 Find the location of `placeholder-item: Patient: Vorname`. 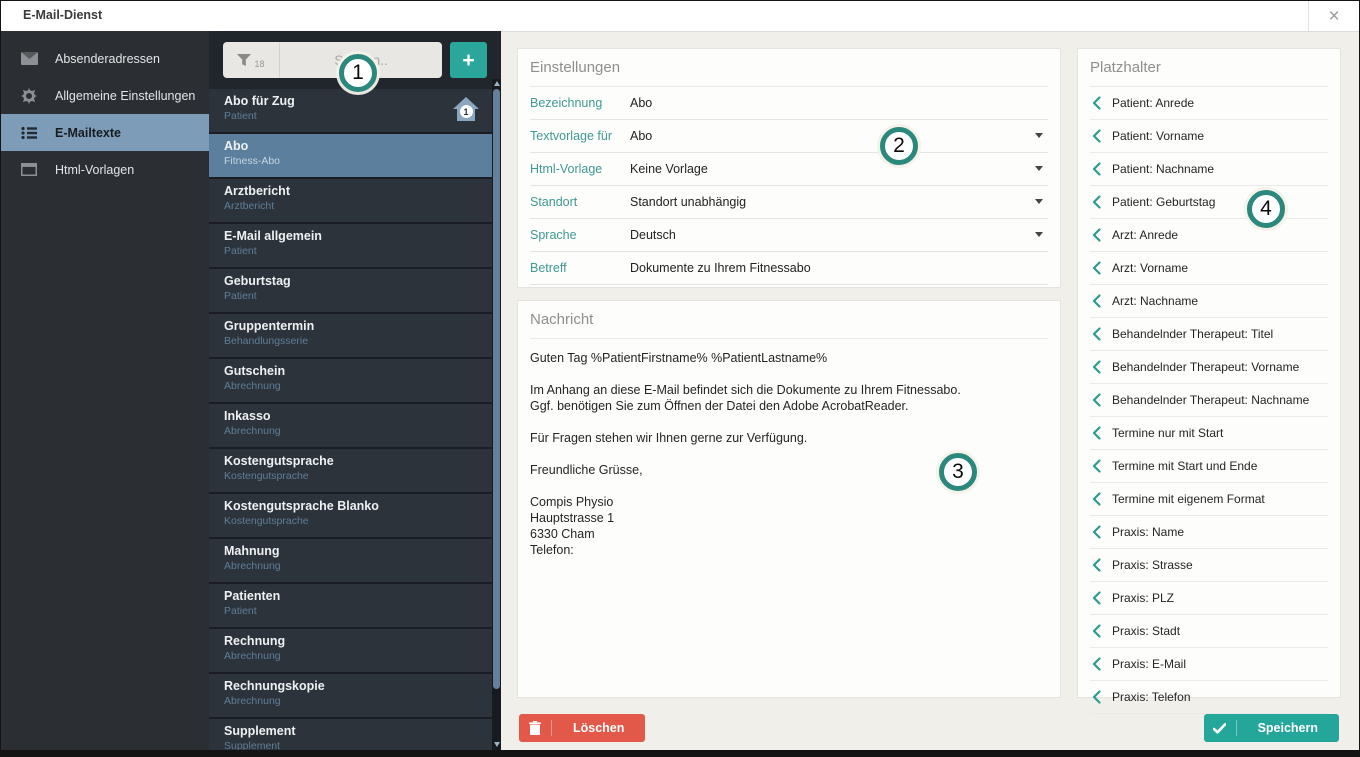

placeholder-item: Patient: Vorname is located at coordinates (1209, 136).